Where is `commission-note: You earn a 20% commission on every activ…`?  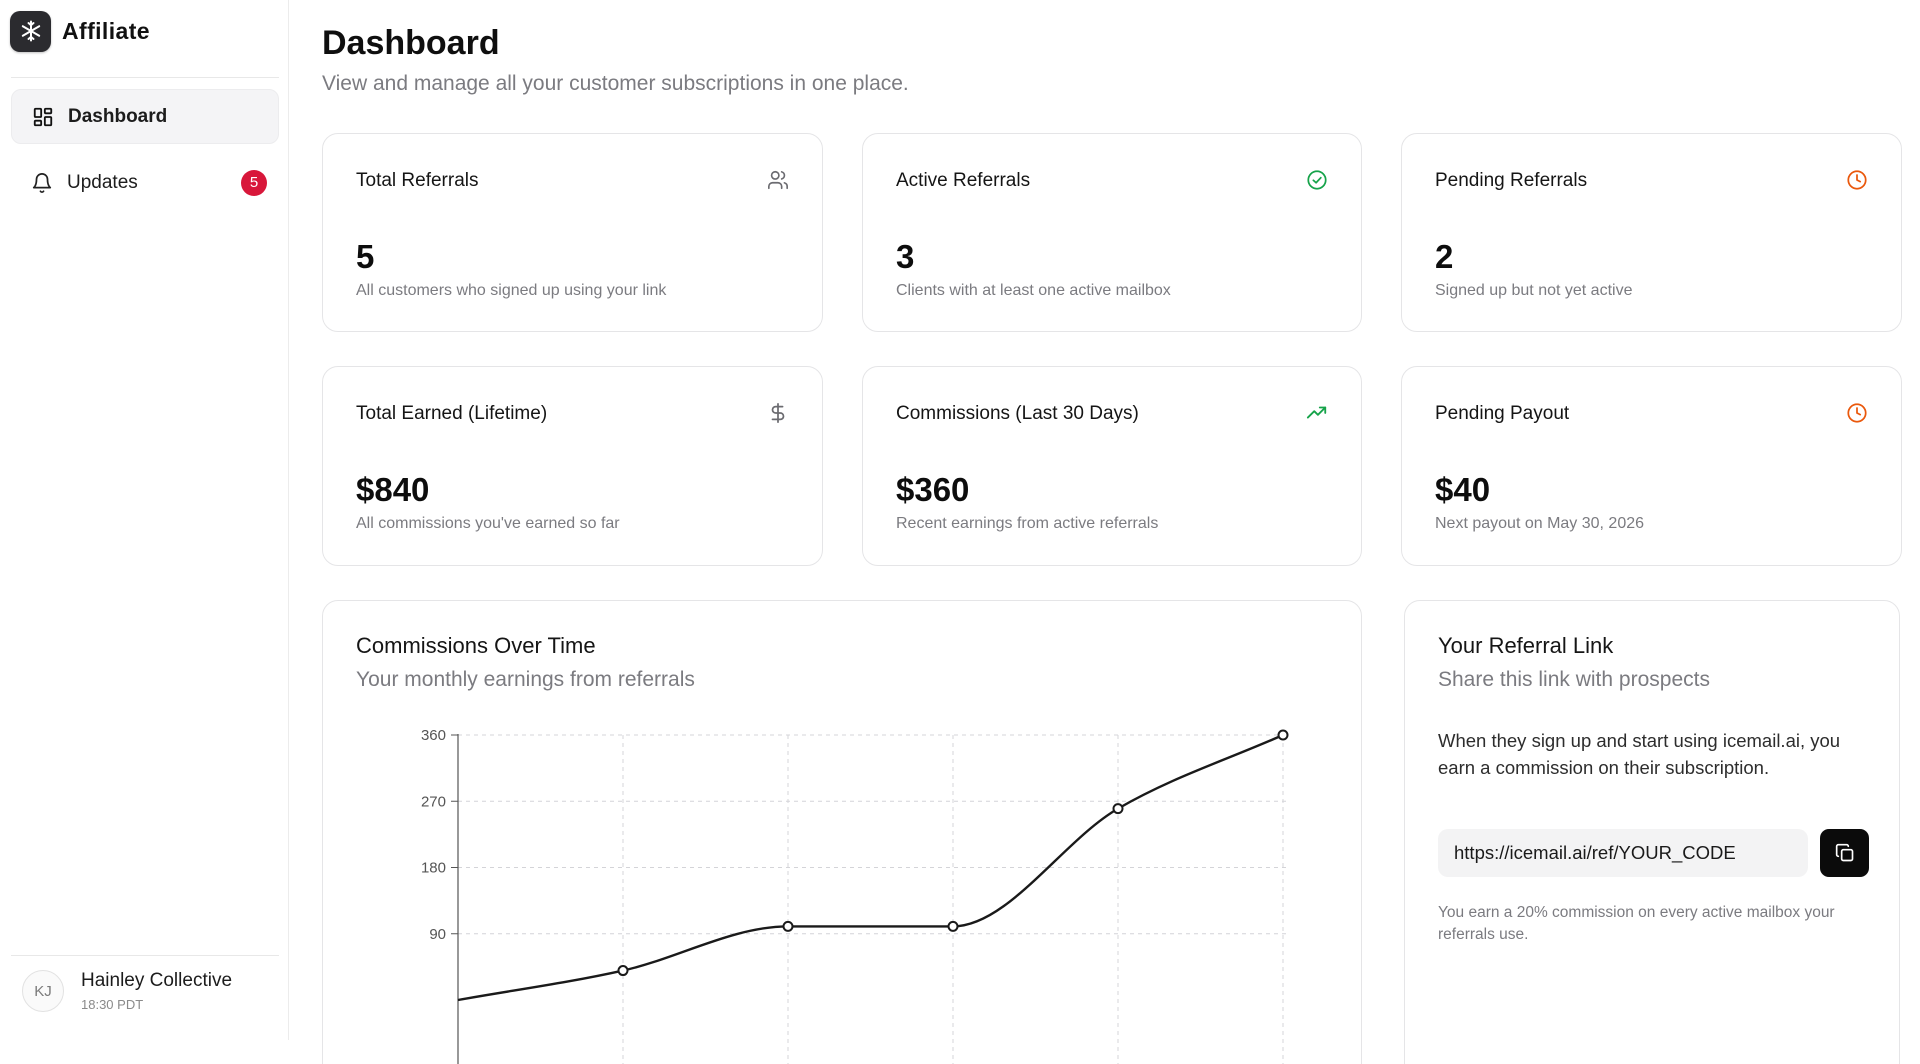
commission-note: You earn a 20% commission on every activ… is located at coordinates (1636, 923).